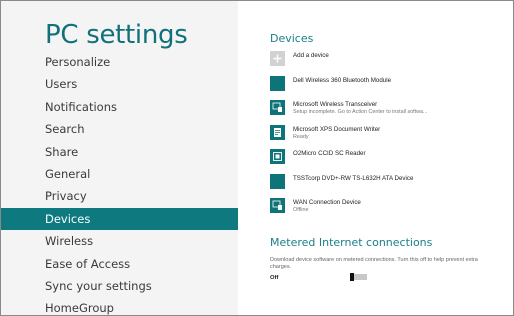  Describe the element at coordinates (119, 62) in the screenshot. I see `sidebar-item-personalize: Personalize` at that location.